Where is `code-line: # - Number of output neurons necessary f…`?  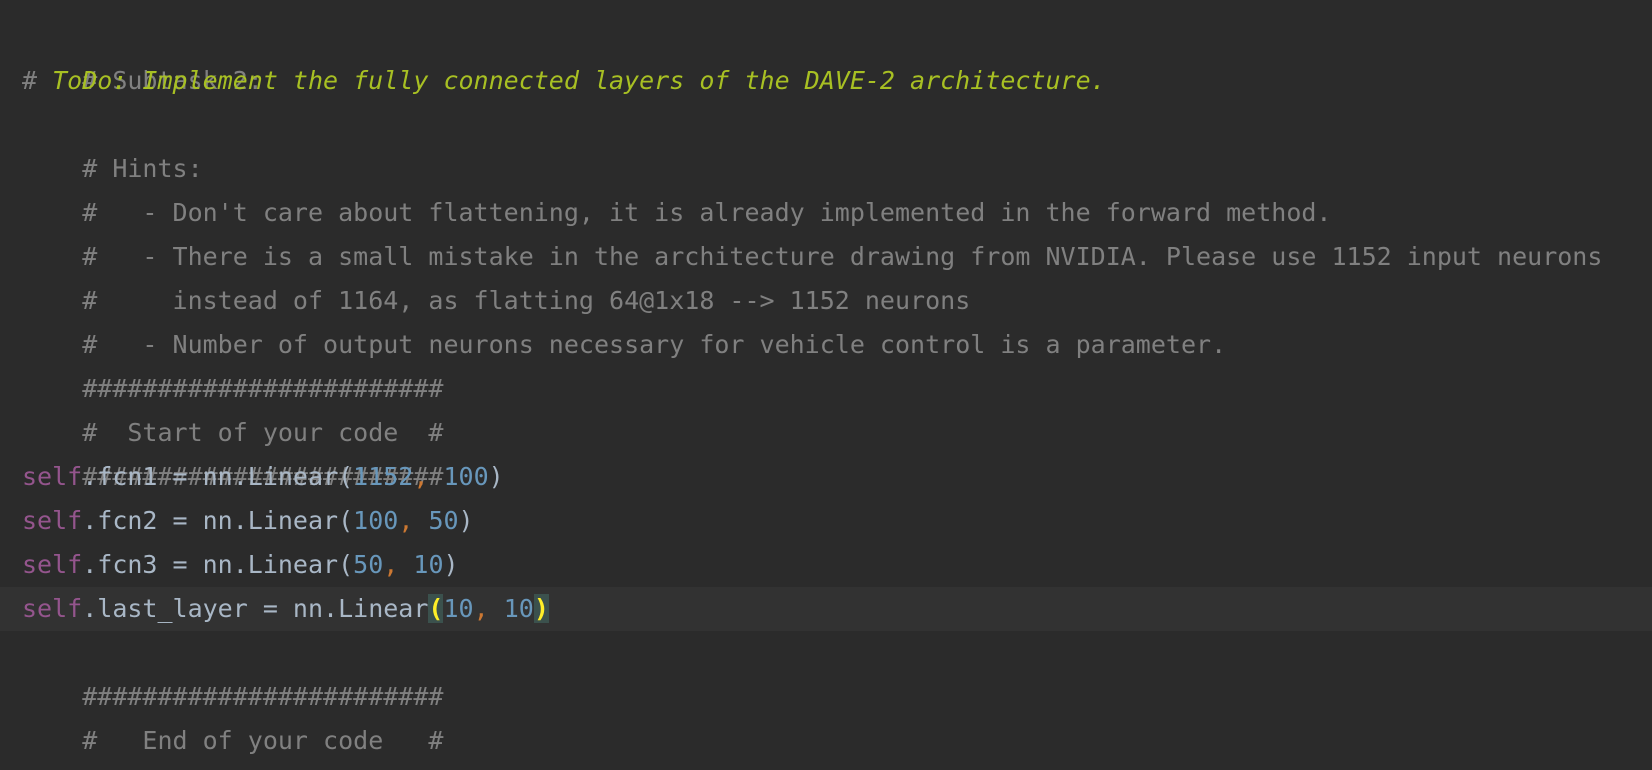
code-line: # - Number of output neurons necessary f… is located at coordinates (826, 319).